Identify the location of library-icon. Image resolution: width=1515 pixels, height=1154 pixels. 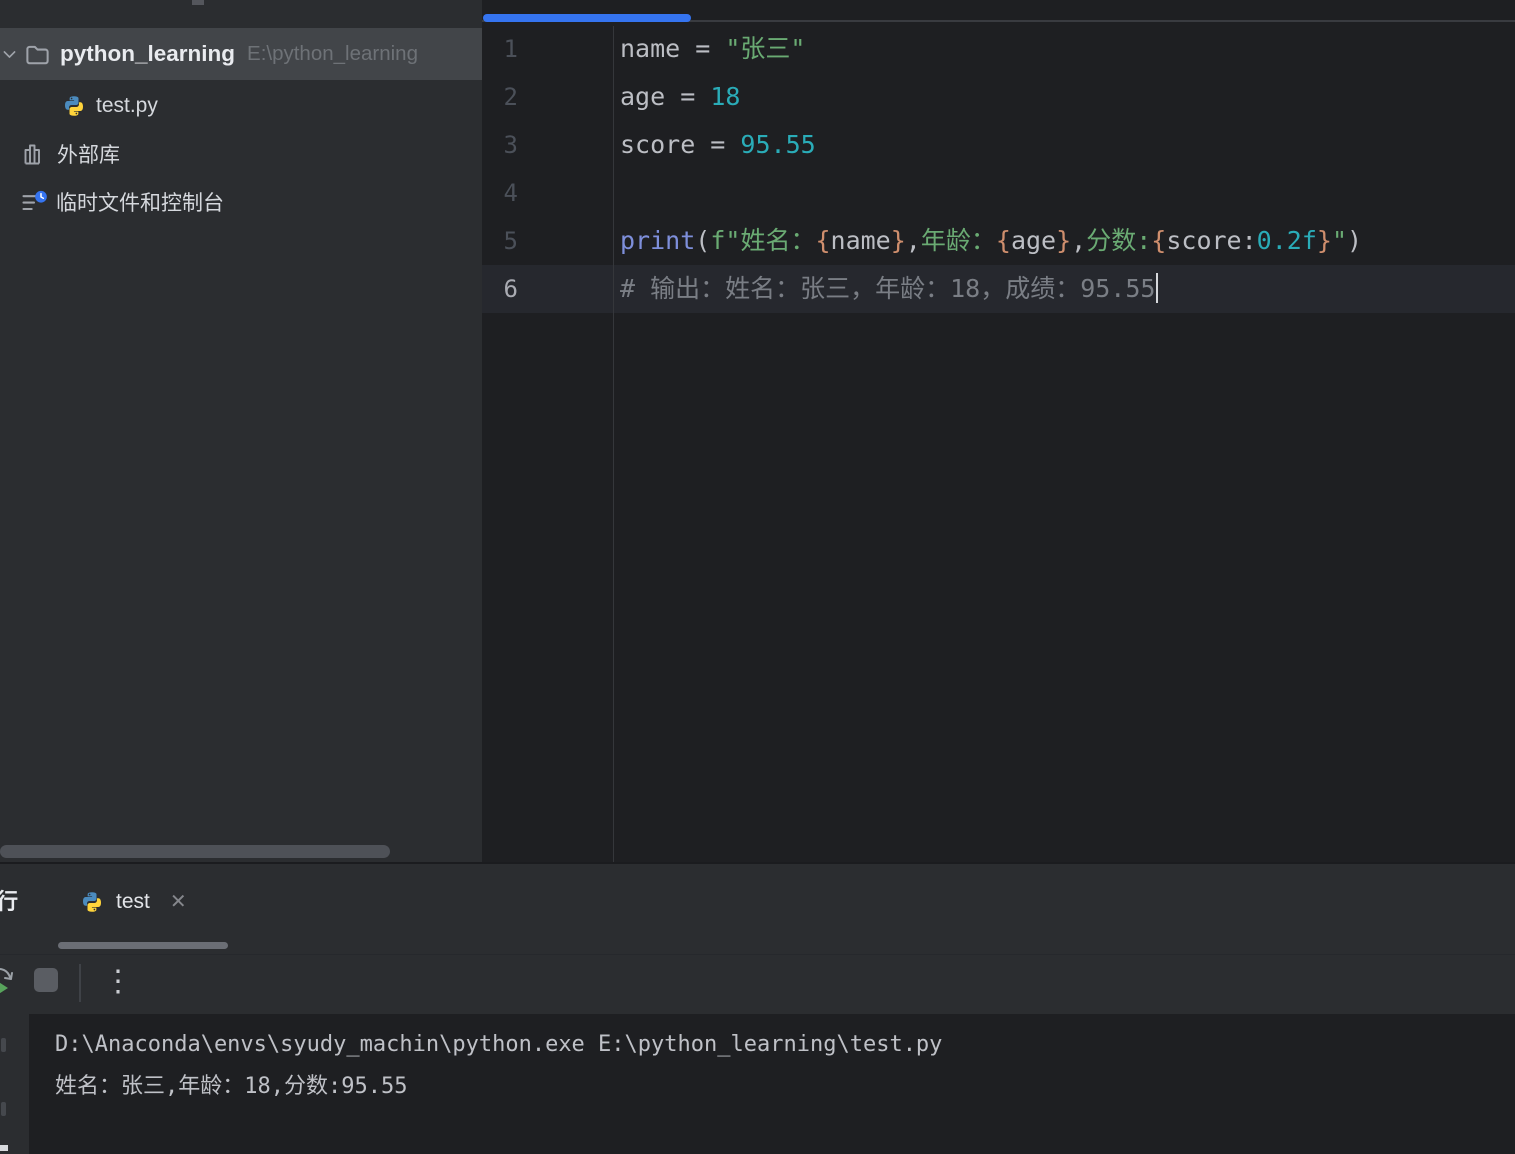
(32, 154).